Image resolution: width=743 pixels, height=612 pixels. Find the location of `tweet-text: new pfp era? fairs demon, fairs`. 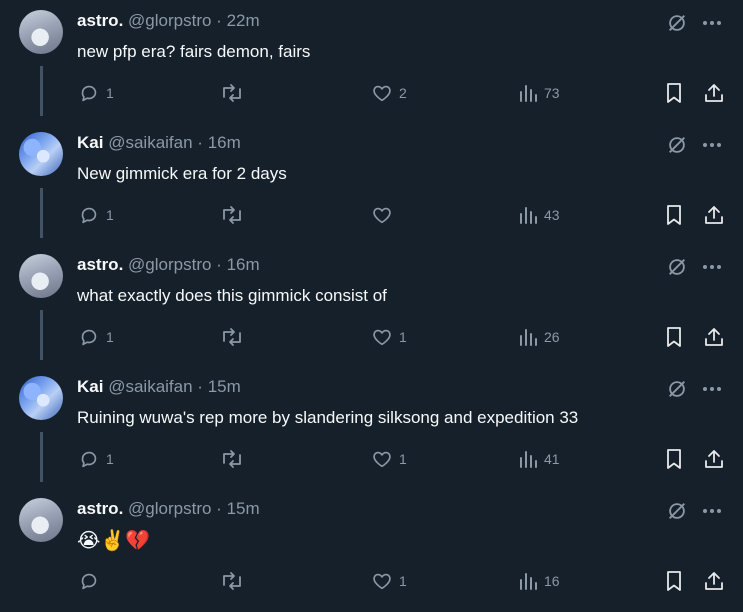

tweet-text: new pfp era? fairs demon, fairs is located at coordinates (194, 51).